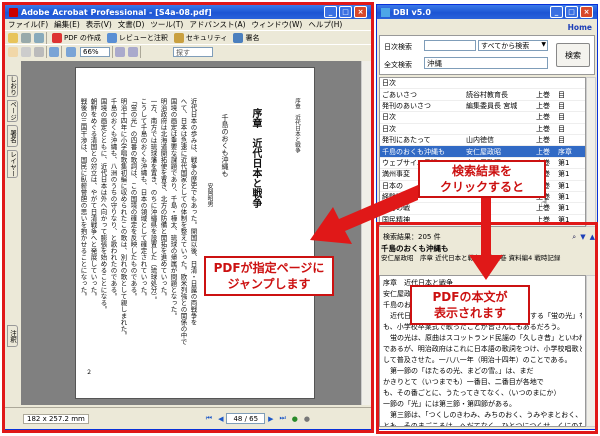 This screenshot has height=436, width=600. Describe the element at coordinates (470, 305) in the screenshot. I see `callout-text-shown: PDFの本文が 表示されます` at that location.